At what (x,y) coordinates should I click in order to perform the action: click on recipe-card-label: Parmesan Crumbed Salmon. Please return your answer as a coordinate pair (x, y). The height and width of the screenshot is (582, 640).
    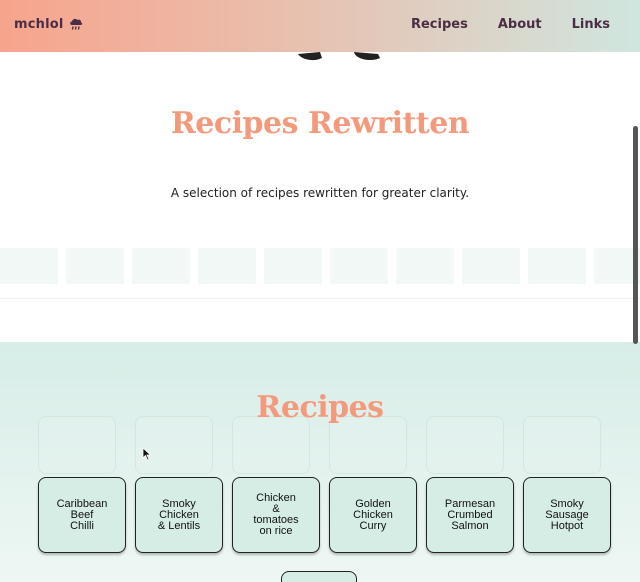
    Looking at the image, I should click on (470, 514).